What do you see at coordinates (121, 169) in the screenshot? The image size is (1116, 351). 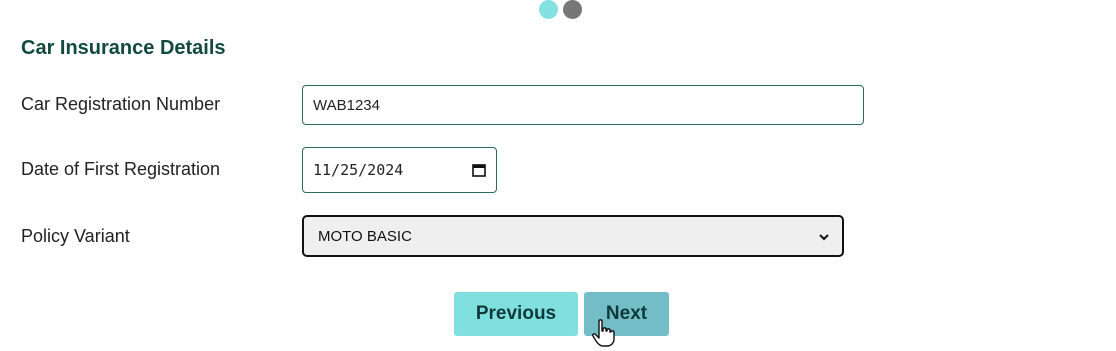 I see `first-registration-date-label: Date of First Registration` at bounding box center [121, 169].